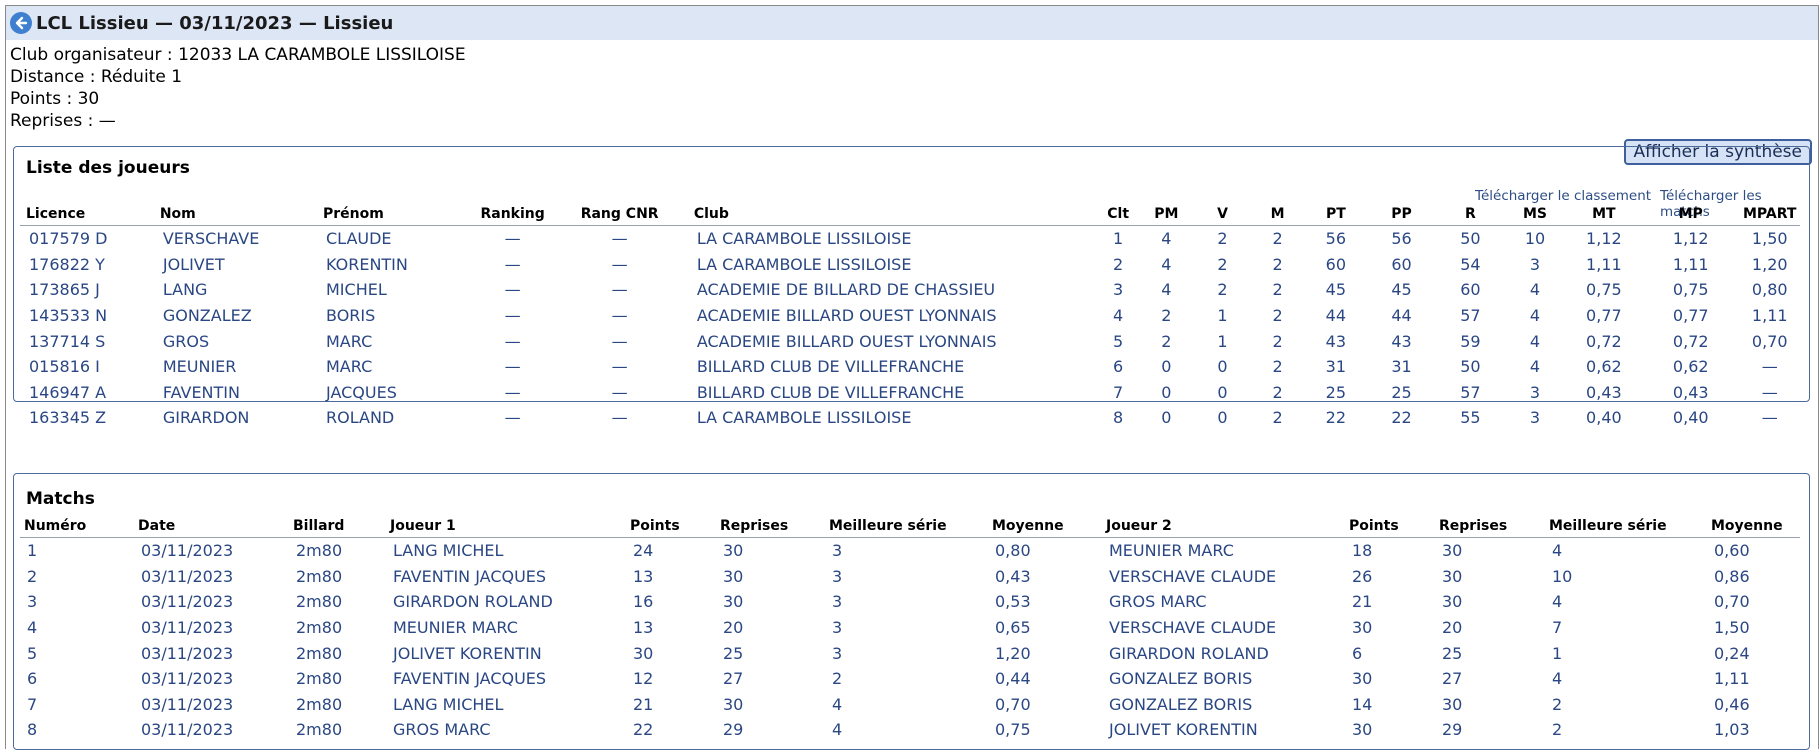  What do you see at coordinates (1336, 418) in the screenshot?
I see `players-cell: 22` at bounding box center [1336, 418].